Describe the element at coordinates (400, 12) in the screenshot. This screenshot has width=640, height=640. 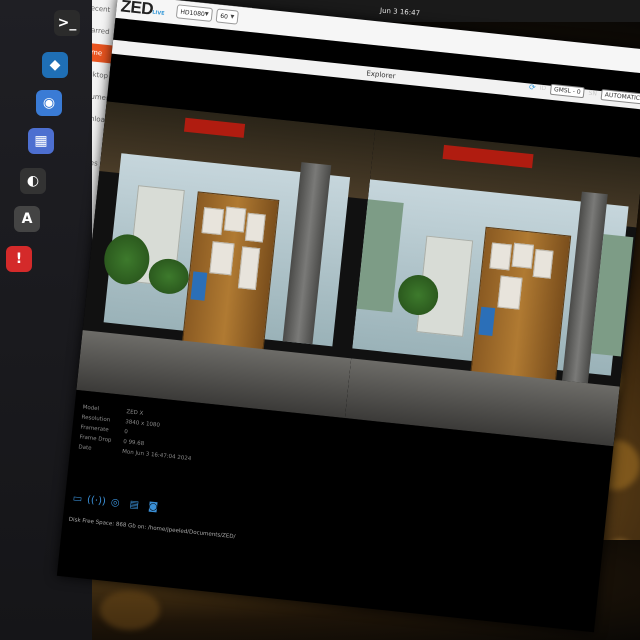
I see `system-clock: Jun 3 16:47` at that location.